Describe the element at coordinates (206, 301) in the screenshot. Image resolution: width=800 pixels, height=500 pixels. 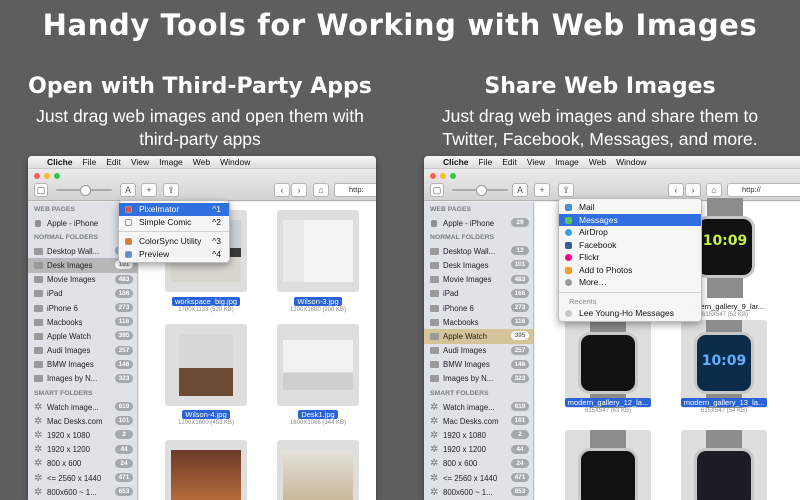
I see `thumb-filename: workspace_big.jpg` at that location.